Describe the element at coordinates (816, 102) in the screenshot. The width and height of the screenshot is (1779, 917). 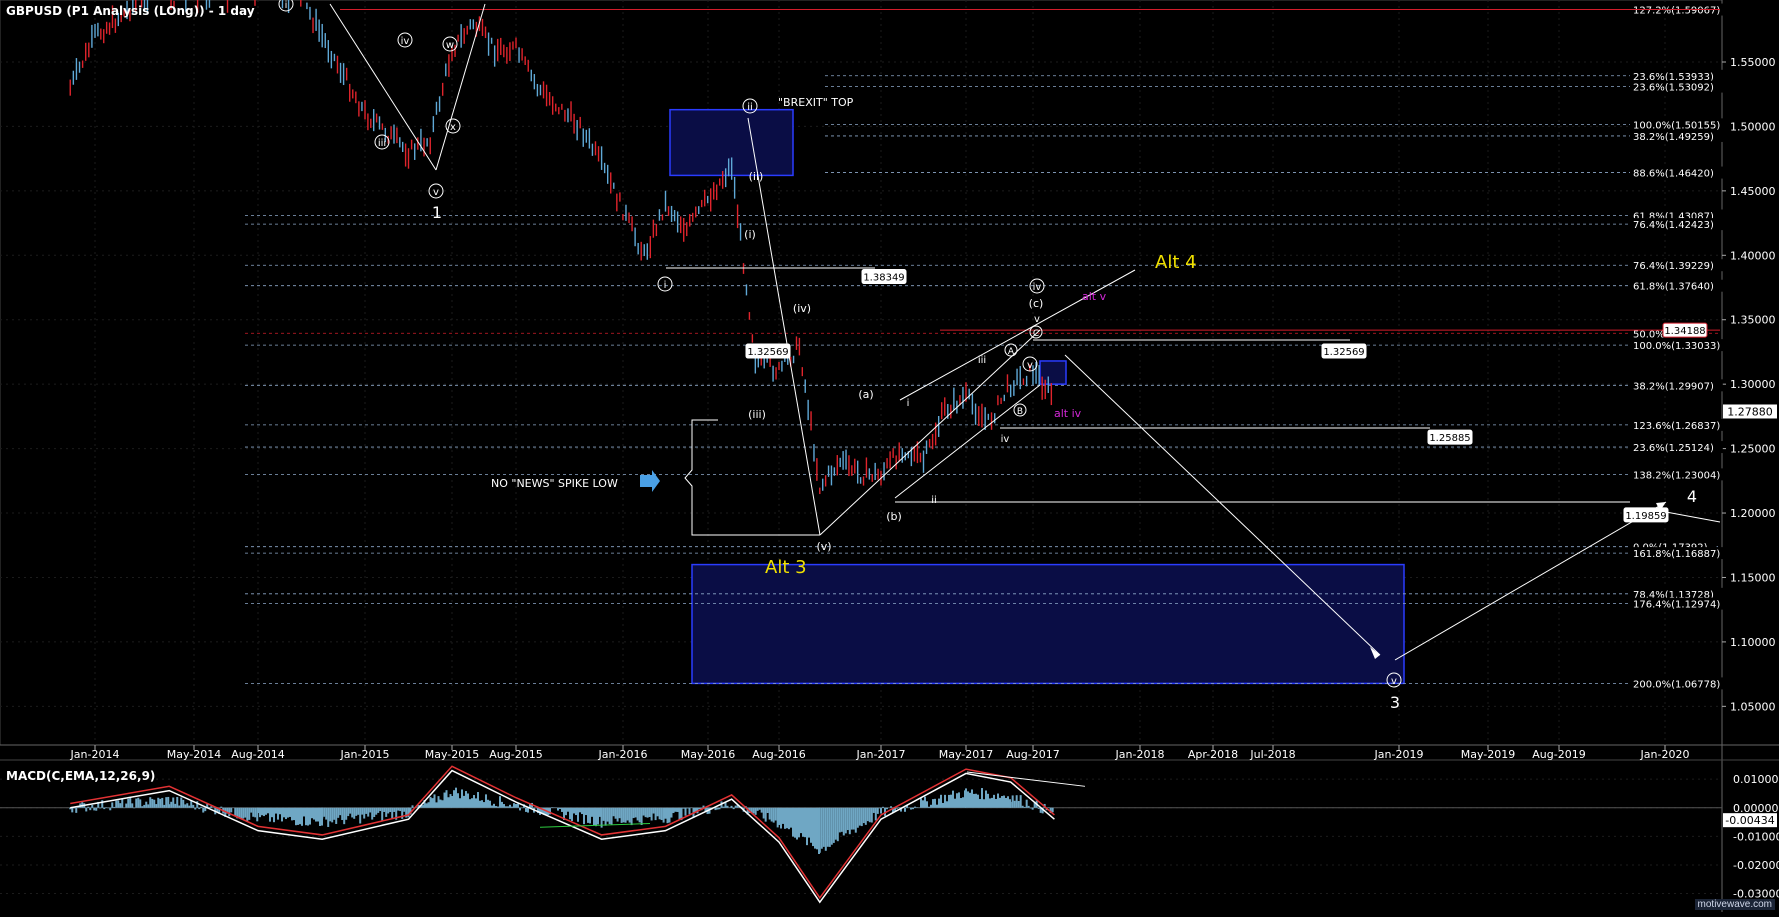
I see `annotation-brexit-top: "BREXIT" TOP` at that location.